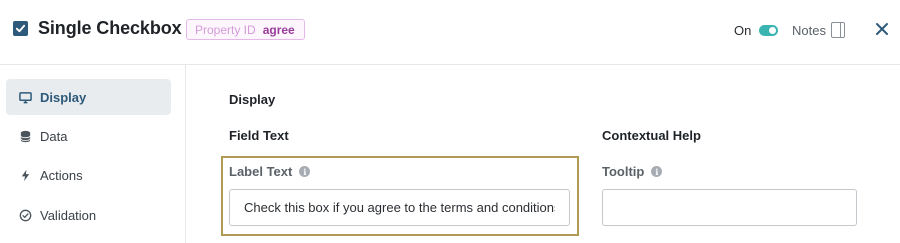  What do you see at coordinates (25, 97) in the screenshot?
I see `monitor-icon` at bounding box center [25, 97].